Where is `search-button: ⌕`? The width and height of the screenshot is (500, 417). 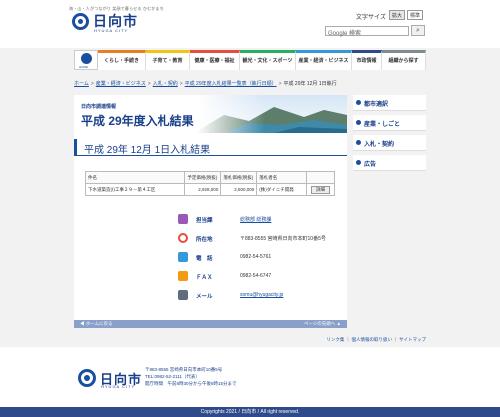
search-button: ⌕ is located at coordinates (418, 30).